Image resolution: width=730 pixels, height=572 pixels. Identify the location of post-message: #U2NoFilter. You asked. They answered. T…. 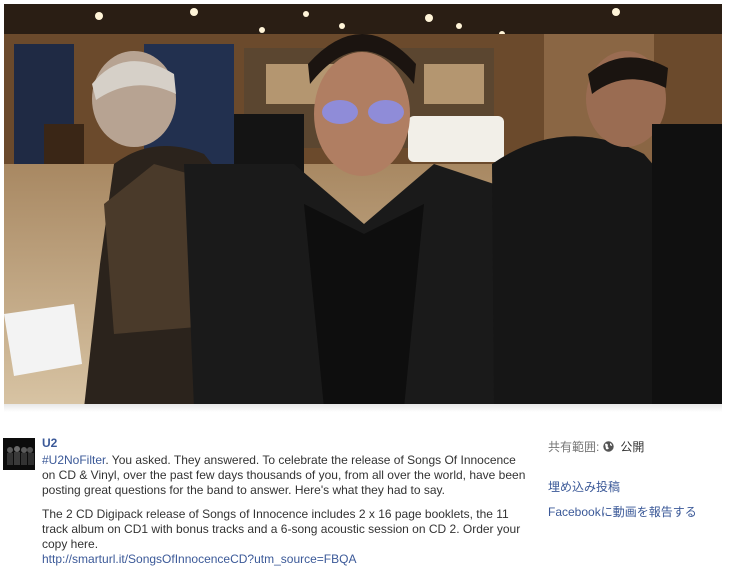
(287, 510).